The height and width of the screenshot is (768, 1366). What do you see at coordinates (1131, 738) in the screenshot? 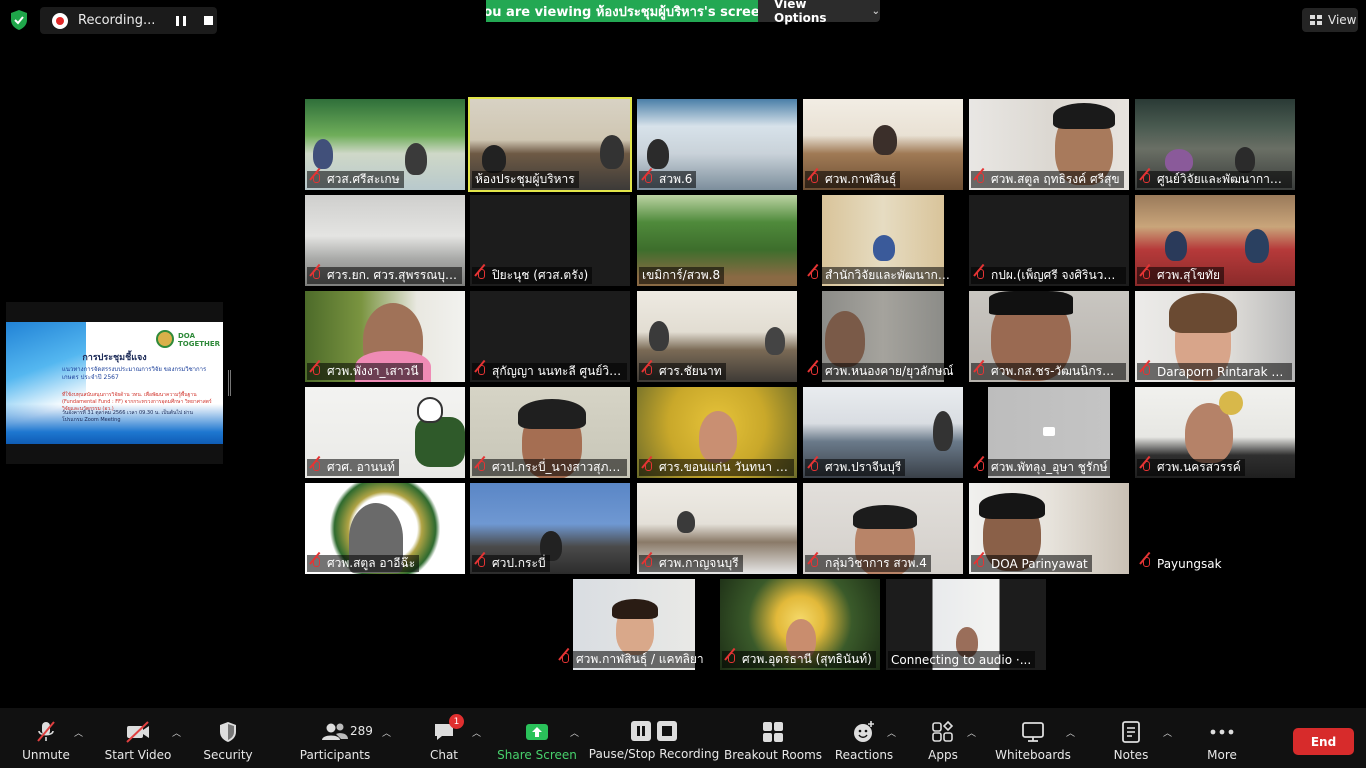
I see `notes-button: Notes` at bounding box center [1131, 738].